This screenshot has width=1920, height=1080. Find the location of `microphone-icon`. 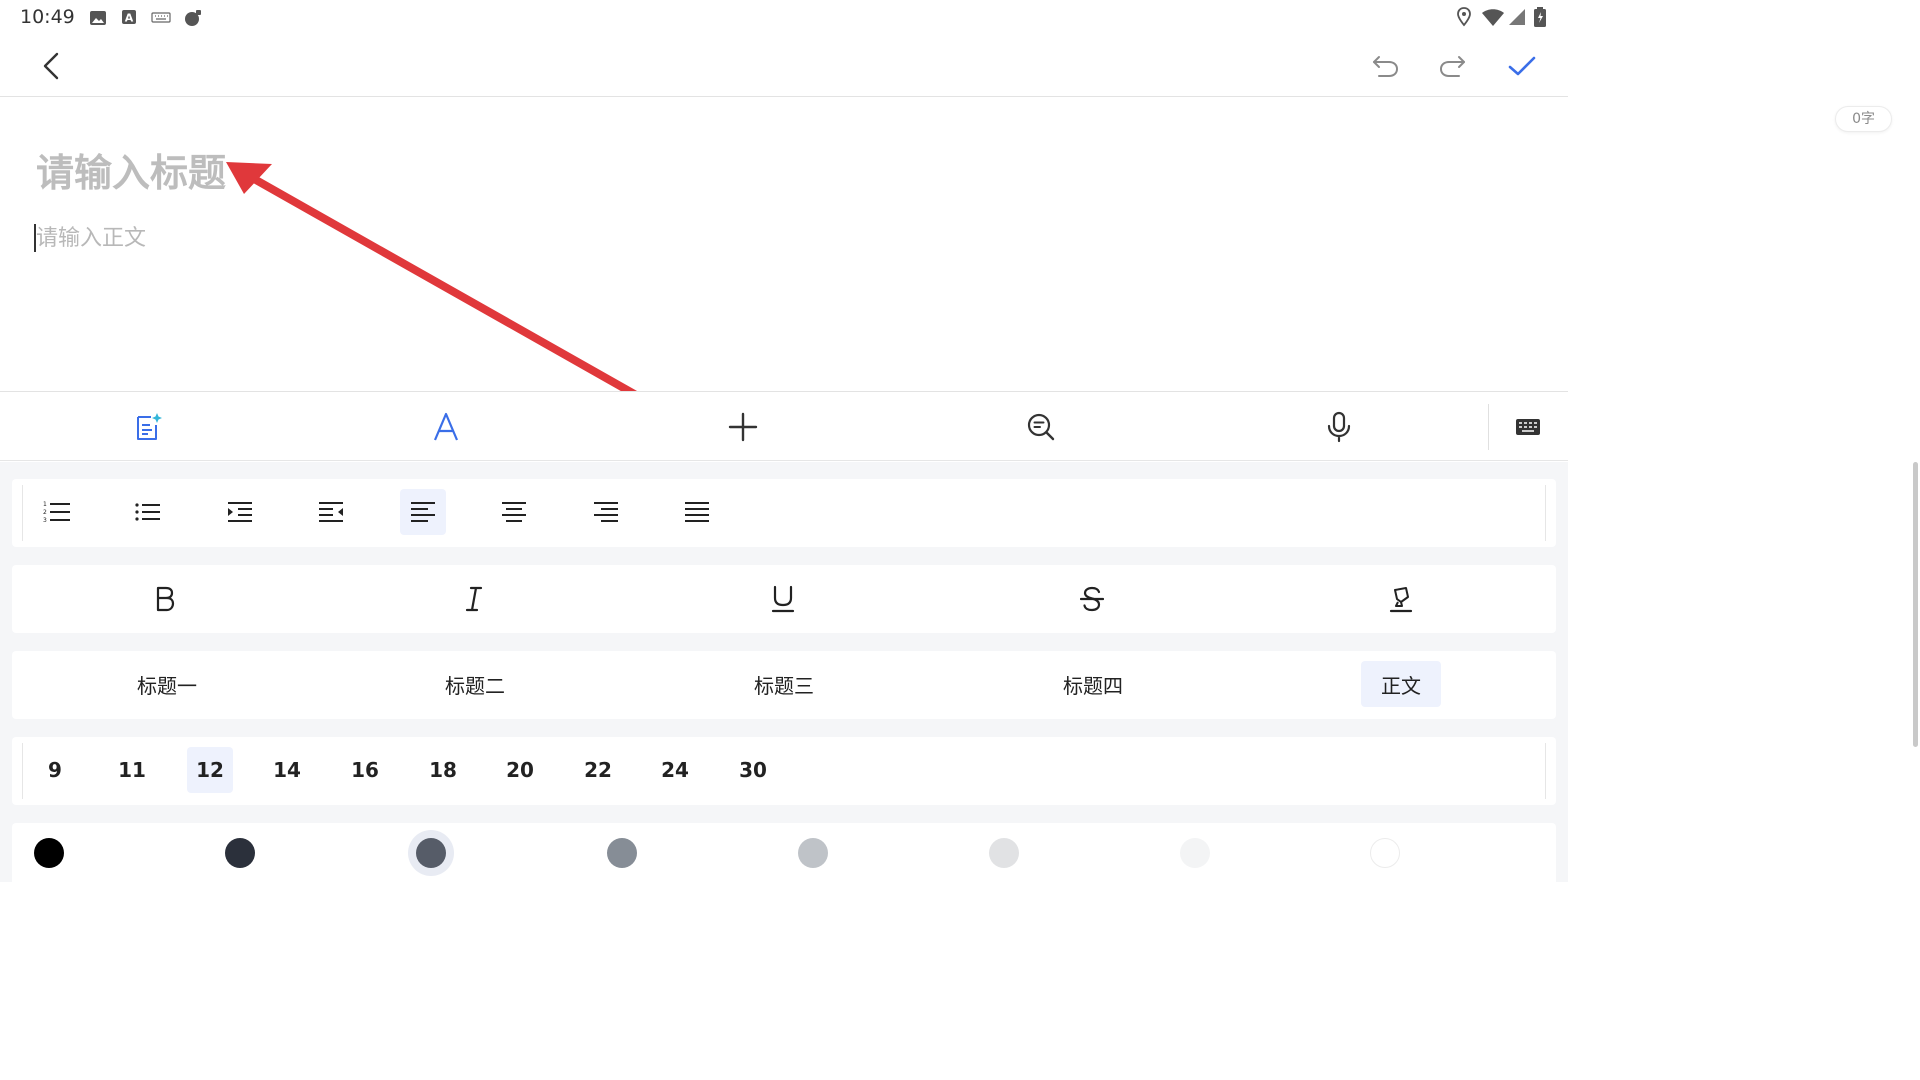

microphone-icon is located at coordinates (1339, 427).